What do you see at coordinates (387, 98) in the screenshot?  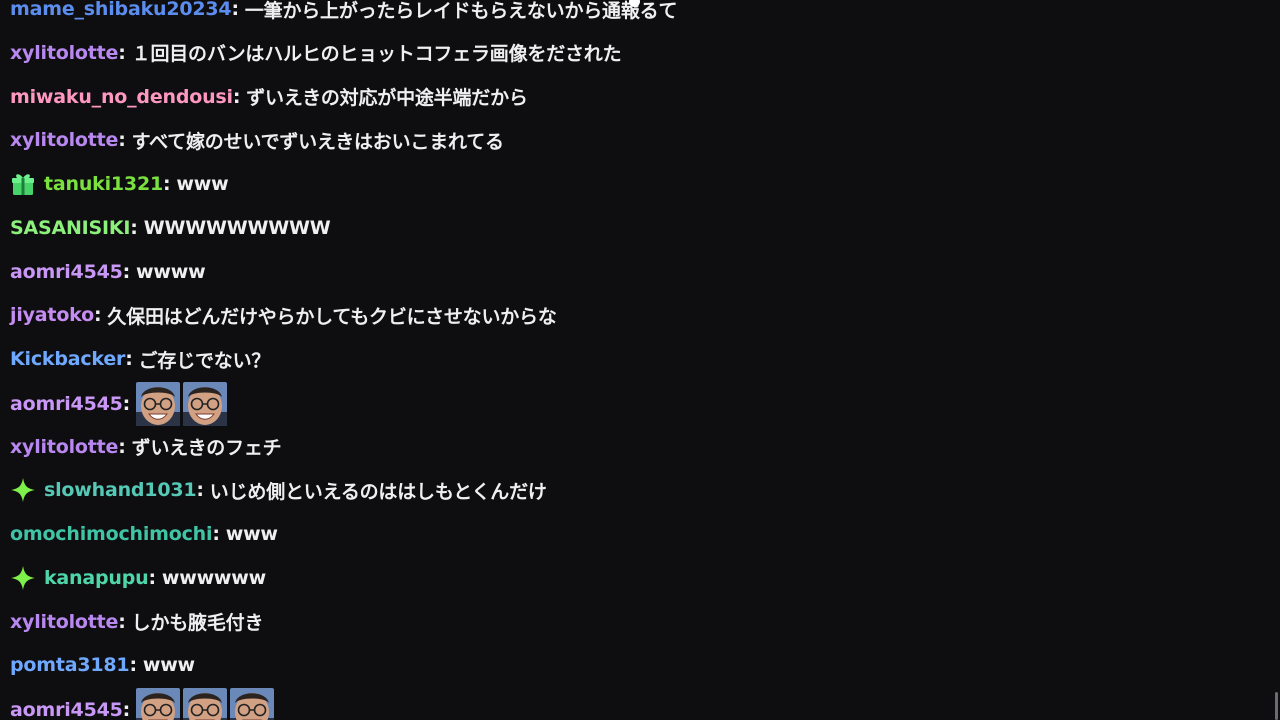 I see `chat-message-text: ずいえきの対応が中途半端だから` at bounding box center [387, 98].